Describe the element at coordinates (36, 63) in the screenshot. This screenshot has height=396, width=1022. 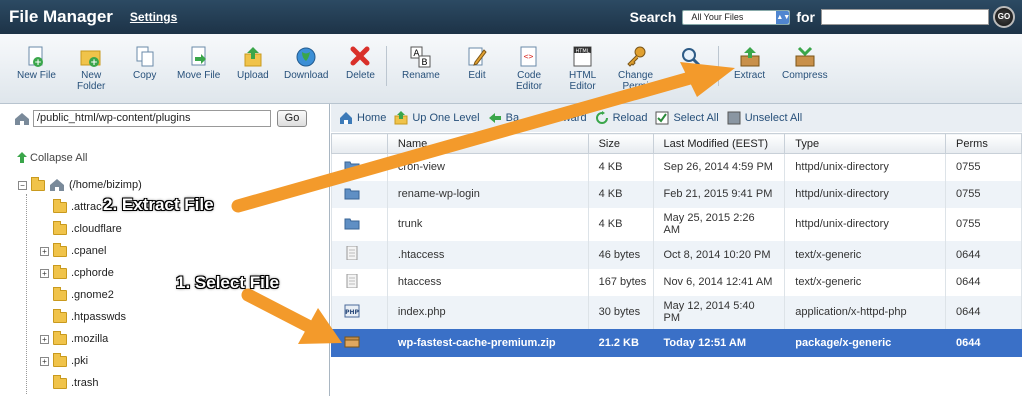
I see `new-file-button: + New File` at that location.